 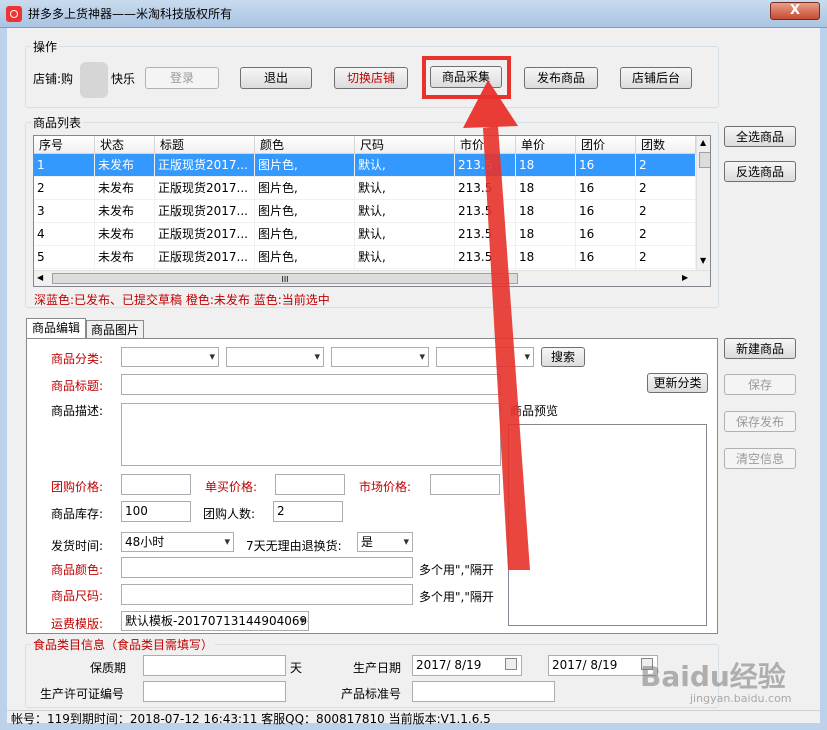 I want to click on column-header: 团价, so click(x=606, y=145).